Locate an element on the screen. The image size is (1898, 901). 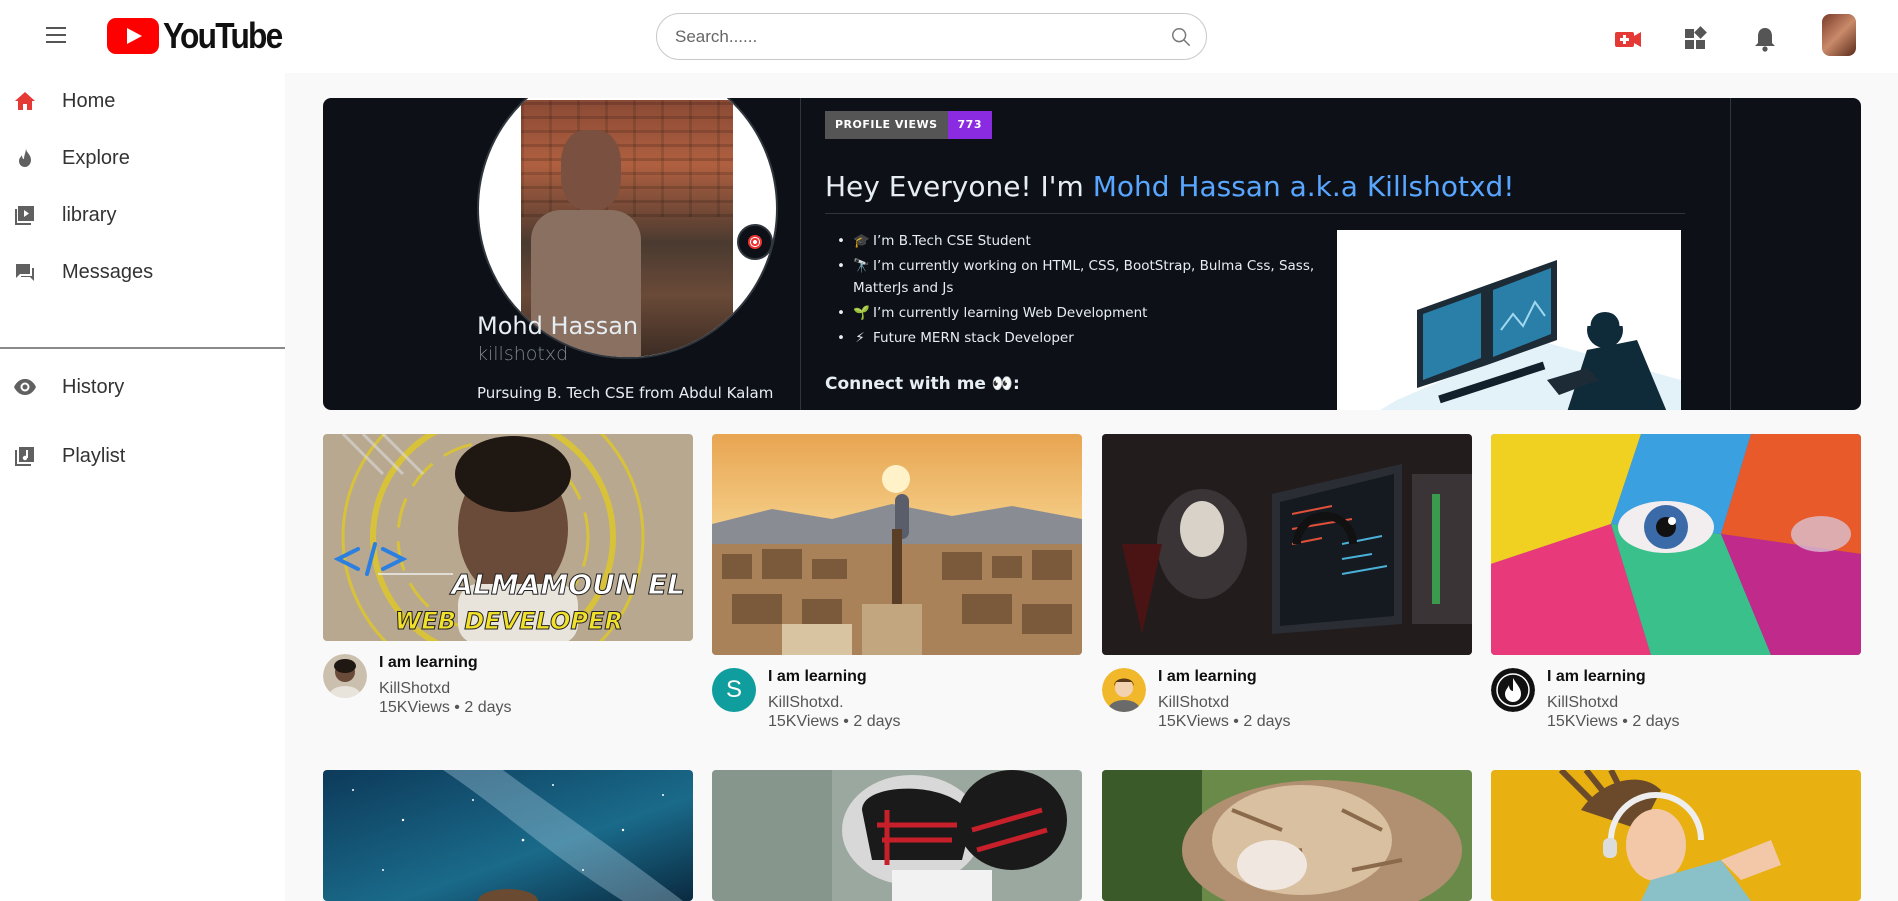
telescope-icon: 🔭 is located at coordinates (861, 266).